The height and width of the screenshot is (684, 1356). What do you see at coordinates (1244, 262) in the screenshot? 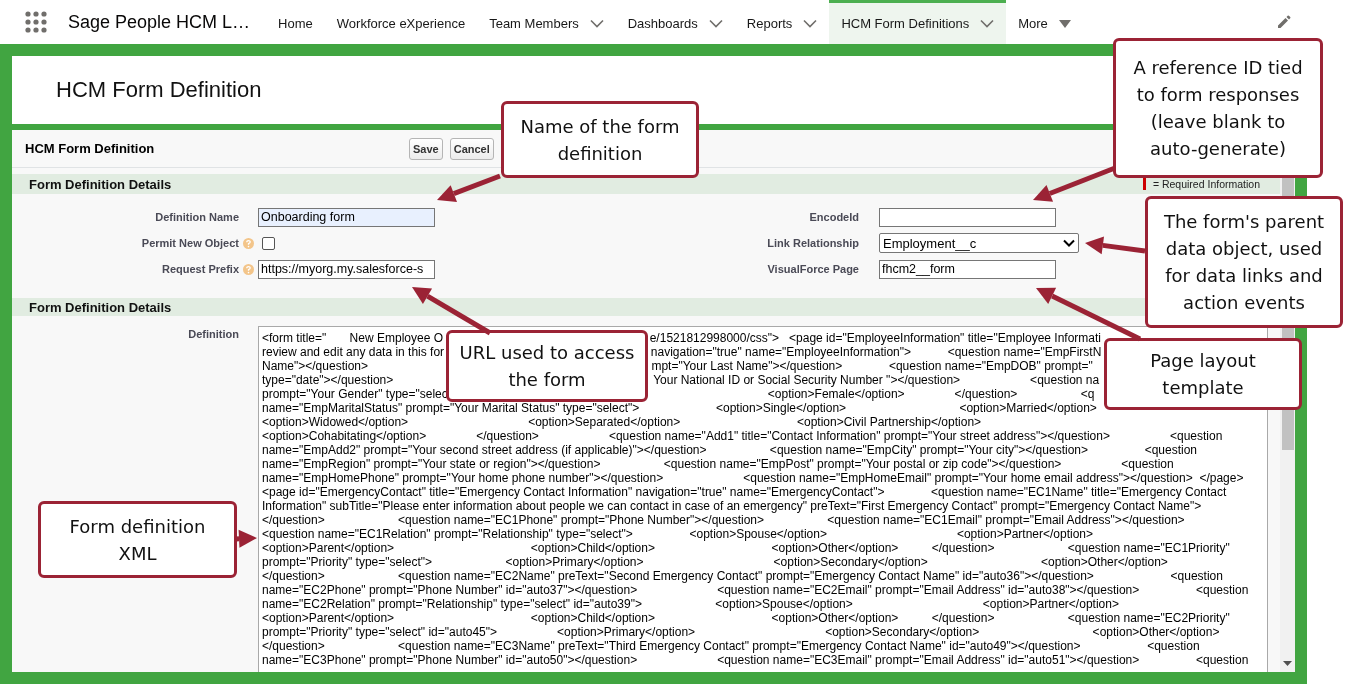
I see `callout-tooltip: The form's parent data object, used for data links and action events` at bounding box center [1244, 262].